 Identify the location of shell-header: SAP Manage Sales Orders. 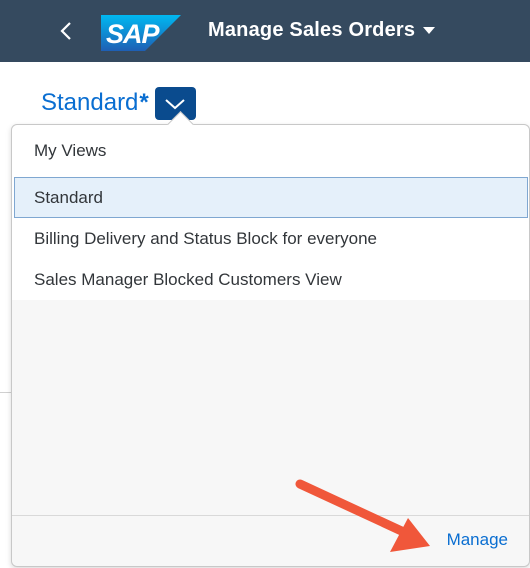
(265, 31).